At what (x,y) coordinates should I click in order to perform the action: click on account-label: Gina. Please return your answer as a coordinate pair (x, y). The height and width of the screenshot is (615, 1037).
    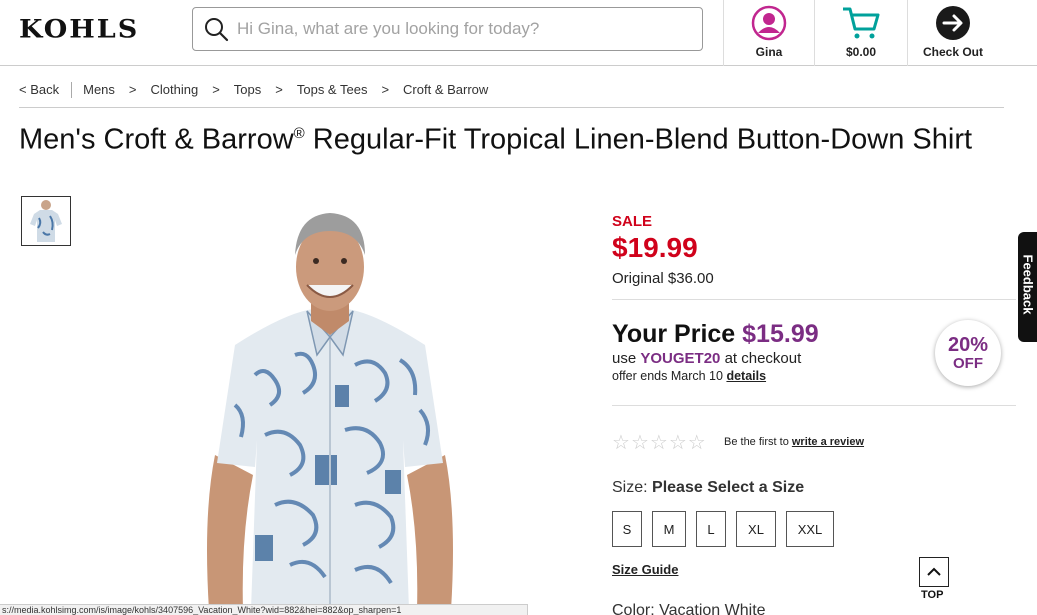
    Looking at the image, I should click on (769, 52).